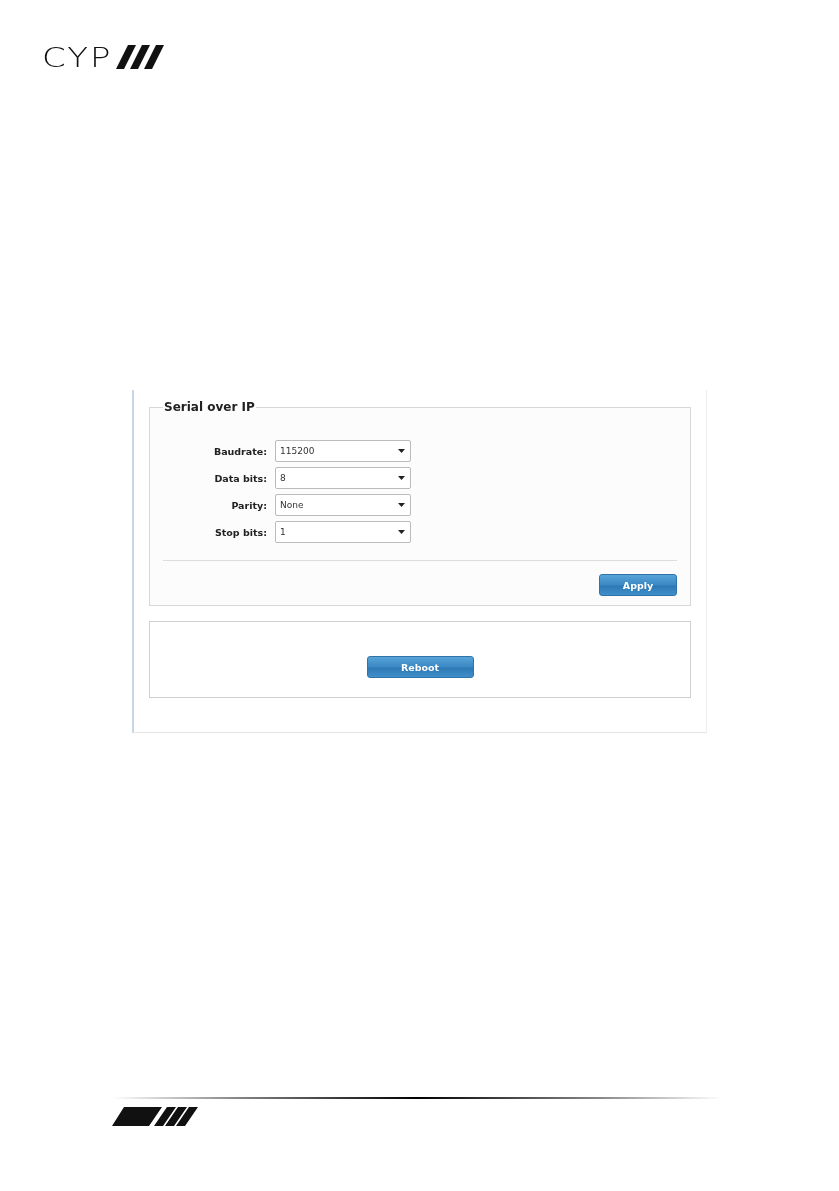 The width and height of the screenshot is (839, 1191). I want to click on field-label: Baudrate:, so click(239, 451).